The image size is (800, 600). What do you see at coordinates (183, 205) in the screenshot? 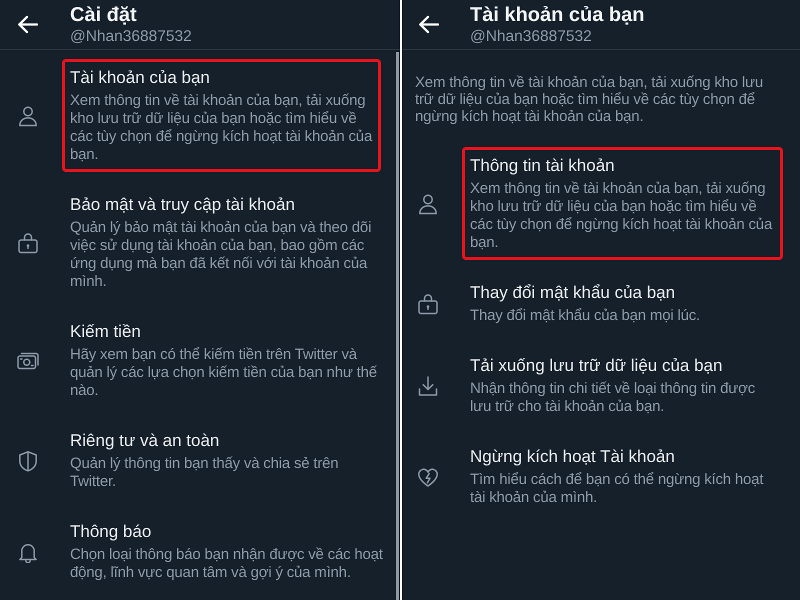
I see `item-title: Bảo mật và truy cập tài khoản` at bounding box center [183, 205].